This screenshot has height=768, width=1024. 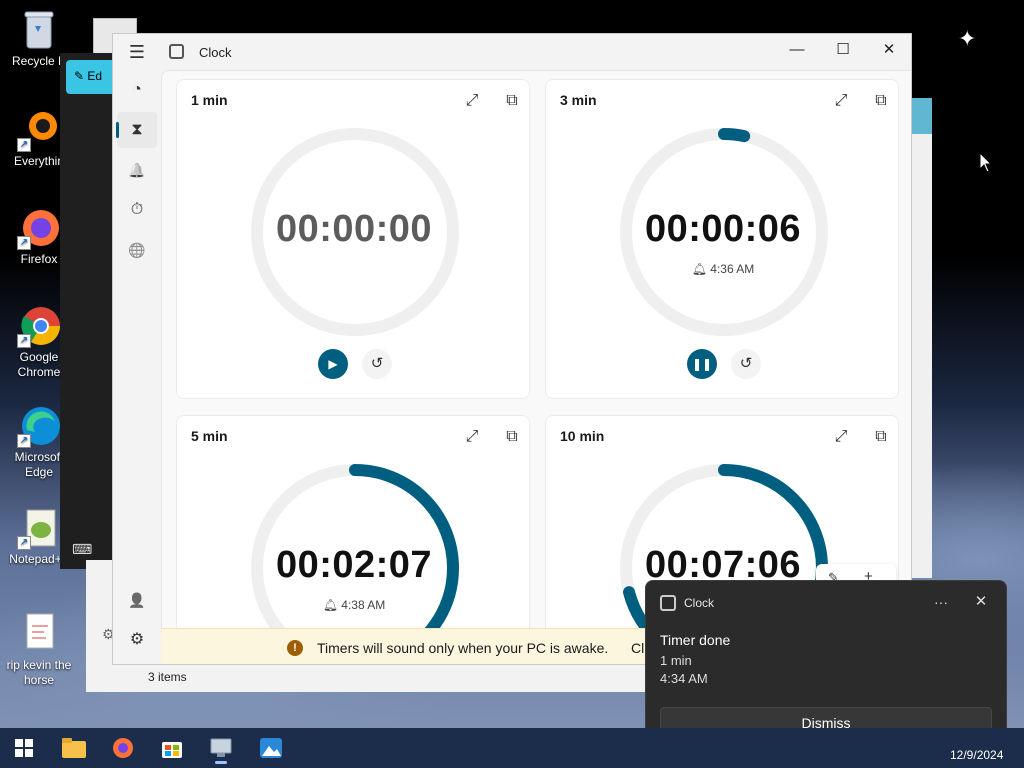 I want to click on end-time-label: 4:36 AM, so click(x=732, y=269).